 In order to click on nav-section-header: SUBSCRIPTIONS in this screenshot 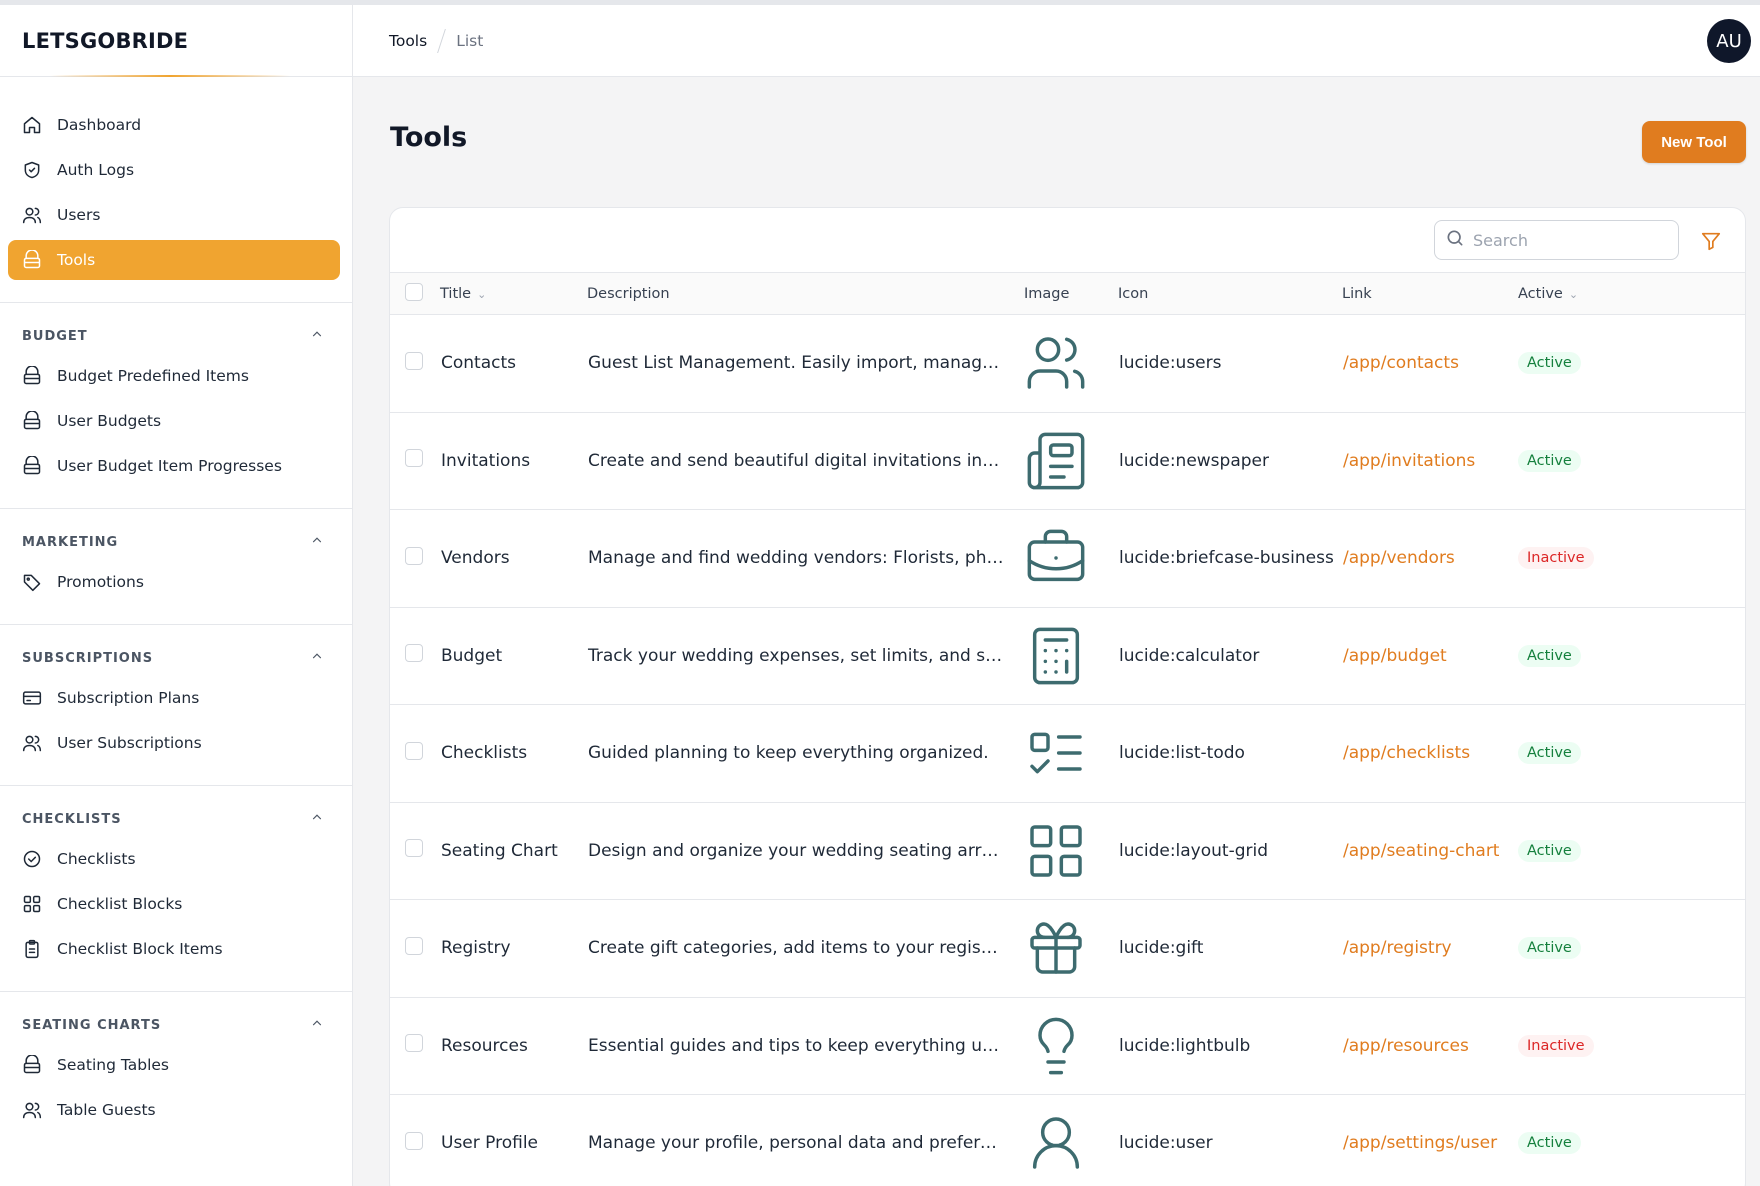, I will do `click(176, 658)`.